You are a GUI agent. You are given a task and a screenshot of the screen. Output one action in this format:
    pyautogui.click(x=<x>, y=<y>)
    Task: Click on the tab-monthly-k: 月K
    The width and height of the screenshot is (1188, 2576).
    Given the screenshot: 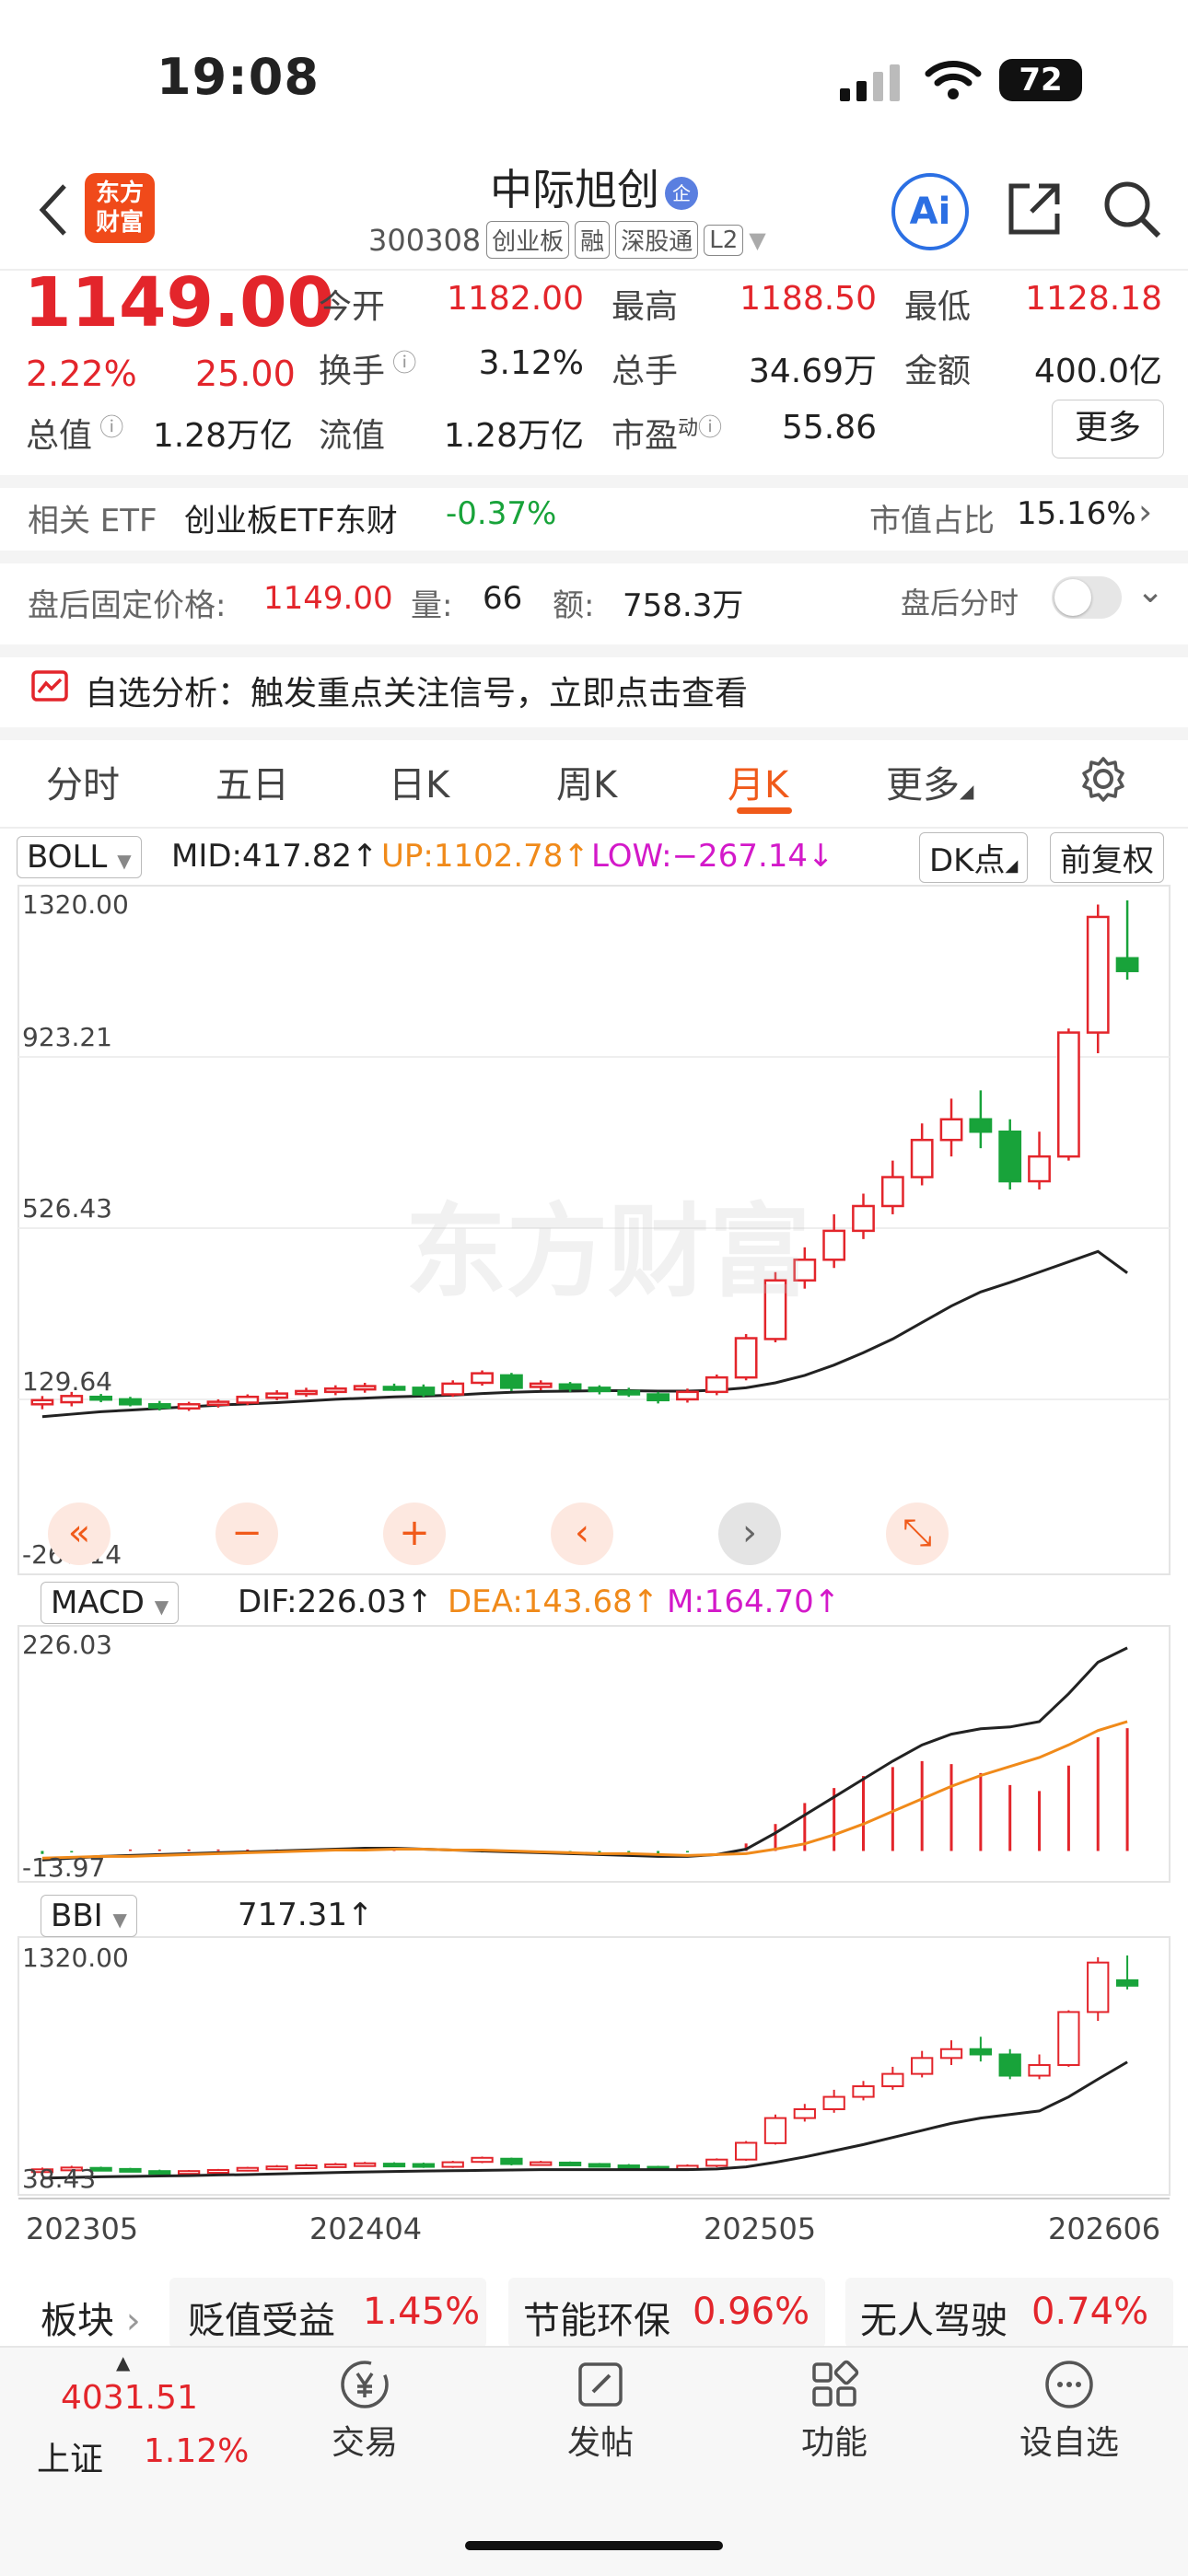 What is the action you would take?
    pyautogui.click(x=758, y=781)
    